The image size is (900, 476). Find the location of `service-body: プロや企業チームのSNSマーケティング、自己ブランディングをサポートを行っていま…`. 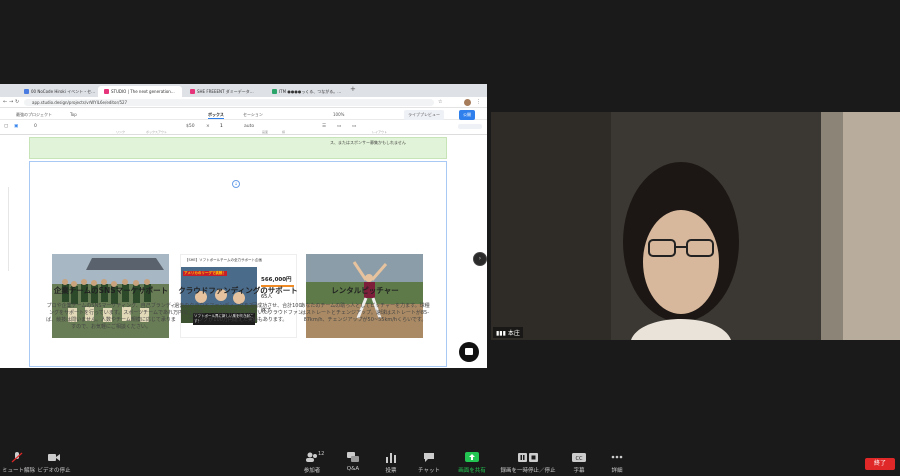

service-body: プロや企業チームのSNSマーケティング、自己ブランディングをサポートを行っていま… is located at coordinates (111, 316).